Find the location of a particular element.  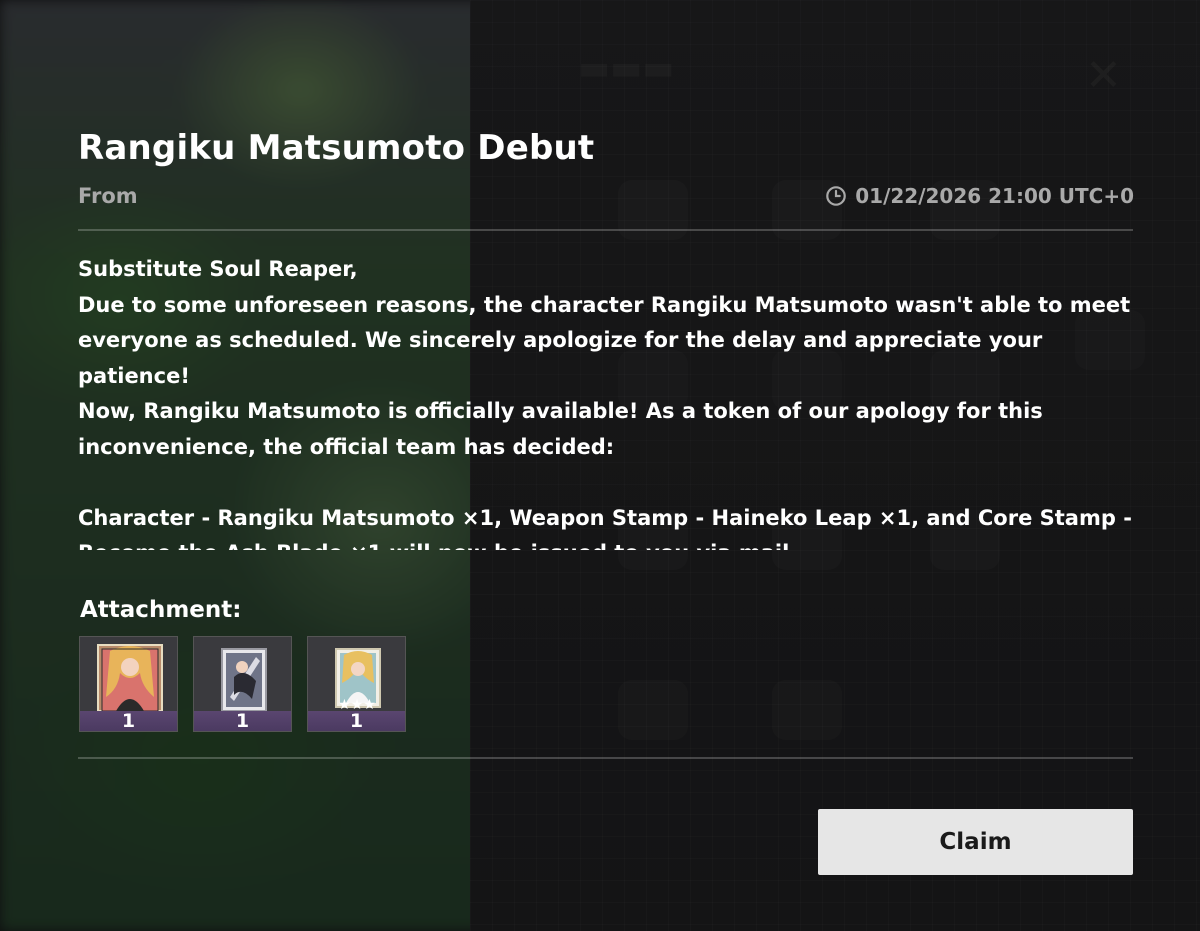

mail-date-text: 01/22/2026 21:00 UTC+0 is located at coordinates (994, 196).